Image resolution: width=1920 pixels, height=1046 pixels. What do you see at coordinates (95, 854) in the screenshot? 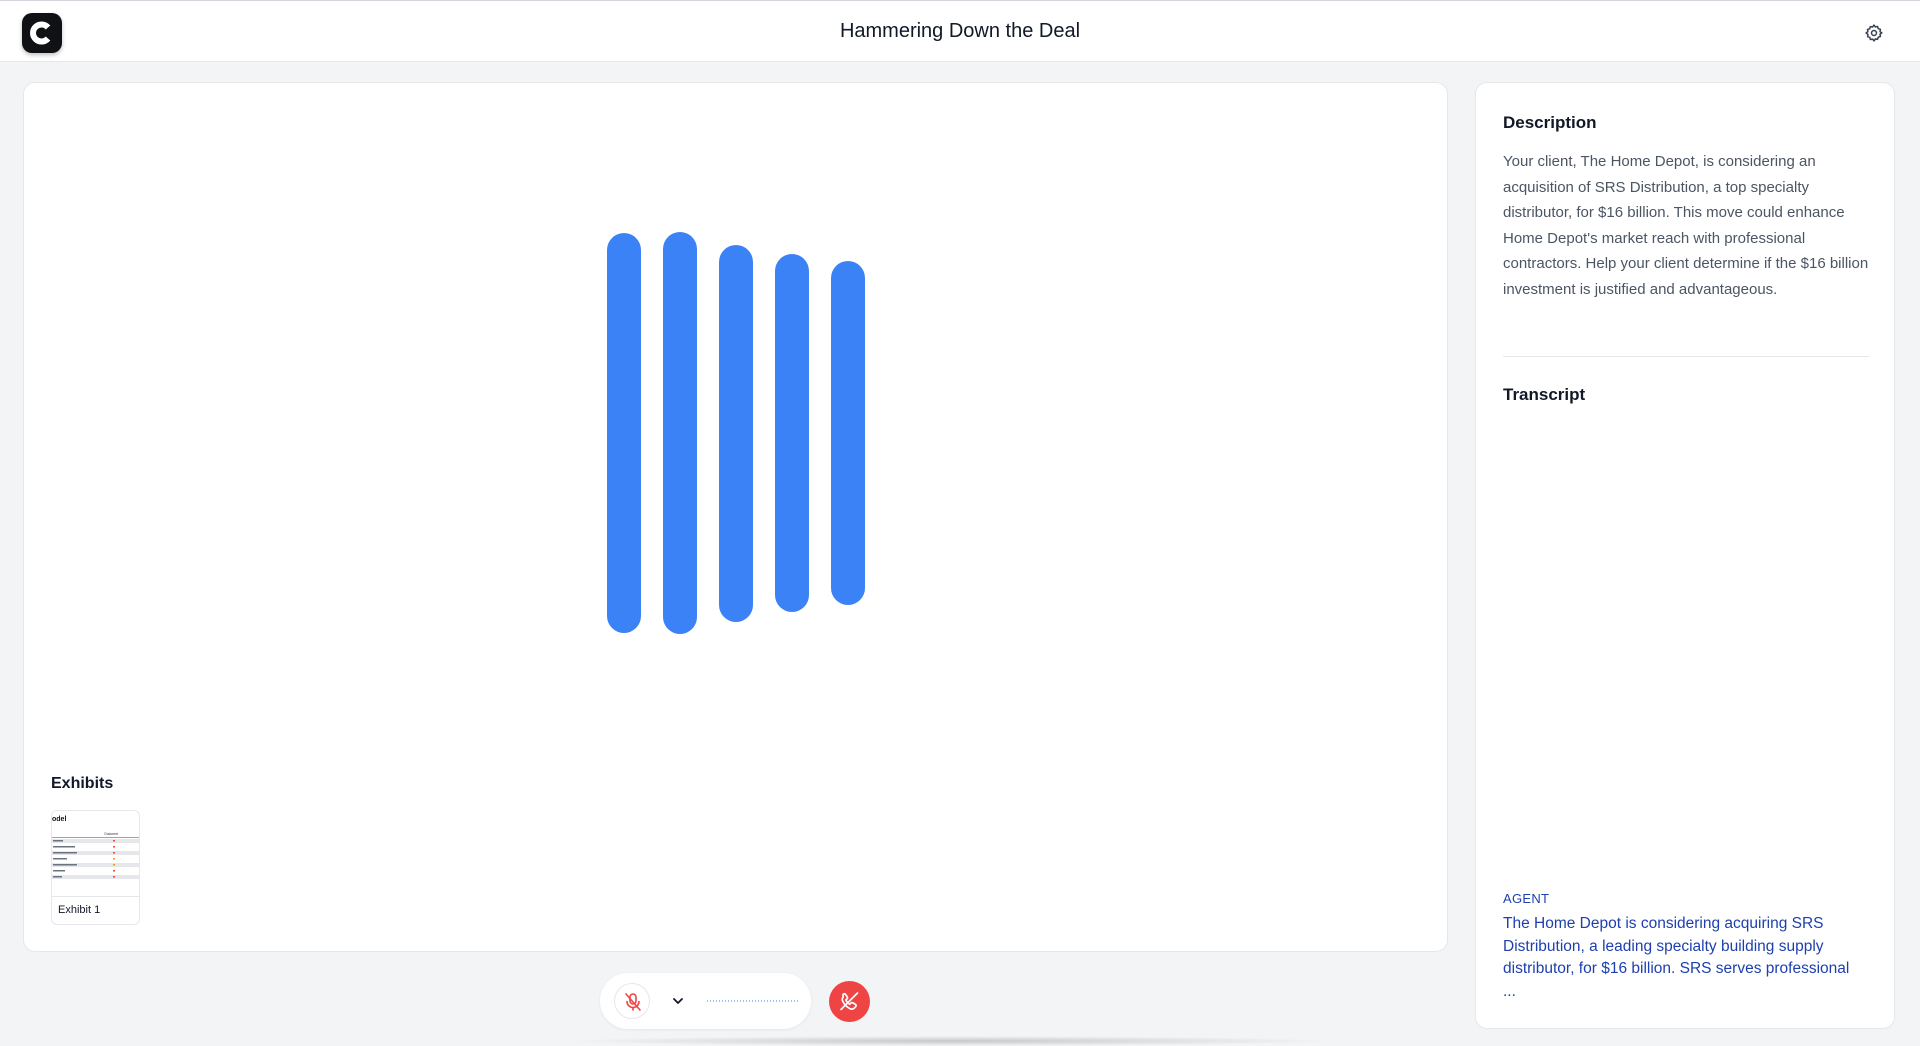
I see `exhibit-thumbnail: odel Outcome` at bounding box center [95, 854].